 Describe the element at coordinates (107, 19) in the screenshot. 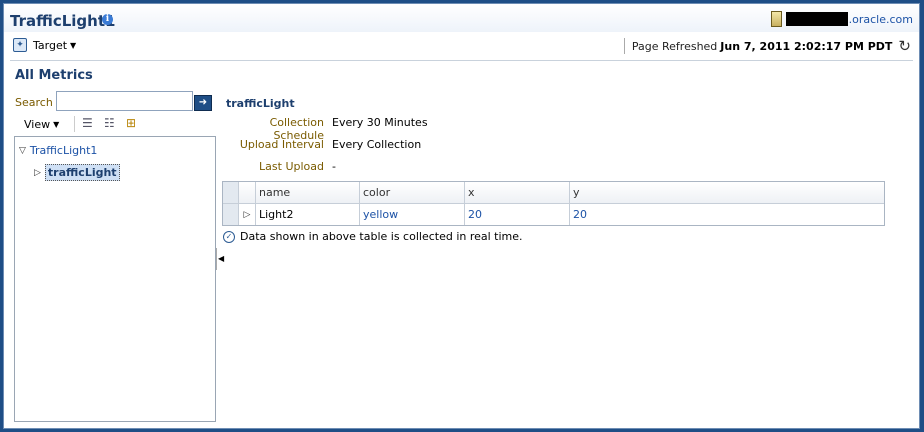

I see `info-icon: i` at that location.